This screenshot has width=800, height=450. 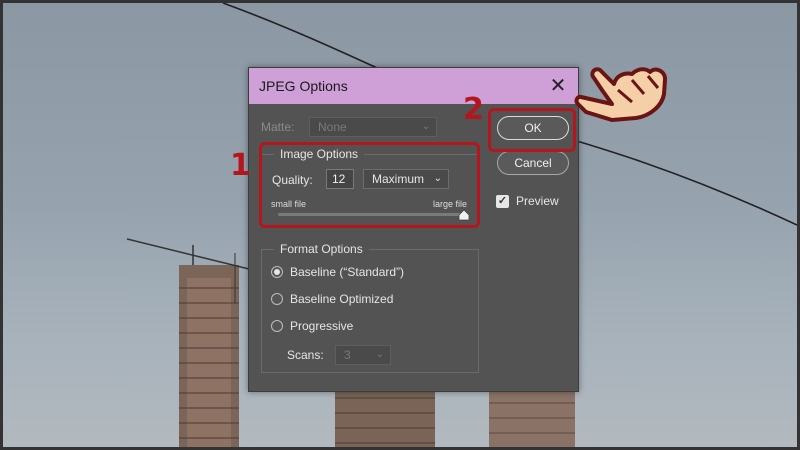 I want to click on dialog-title: JPEG Options, so click(x=303, y=86).